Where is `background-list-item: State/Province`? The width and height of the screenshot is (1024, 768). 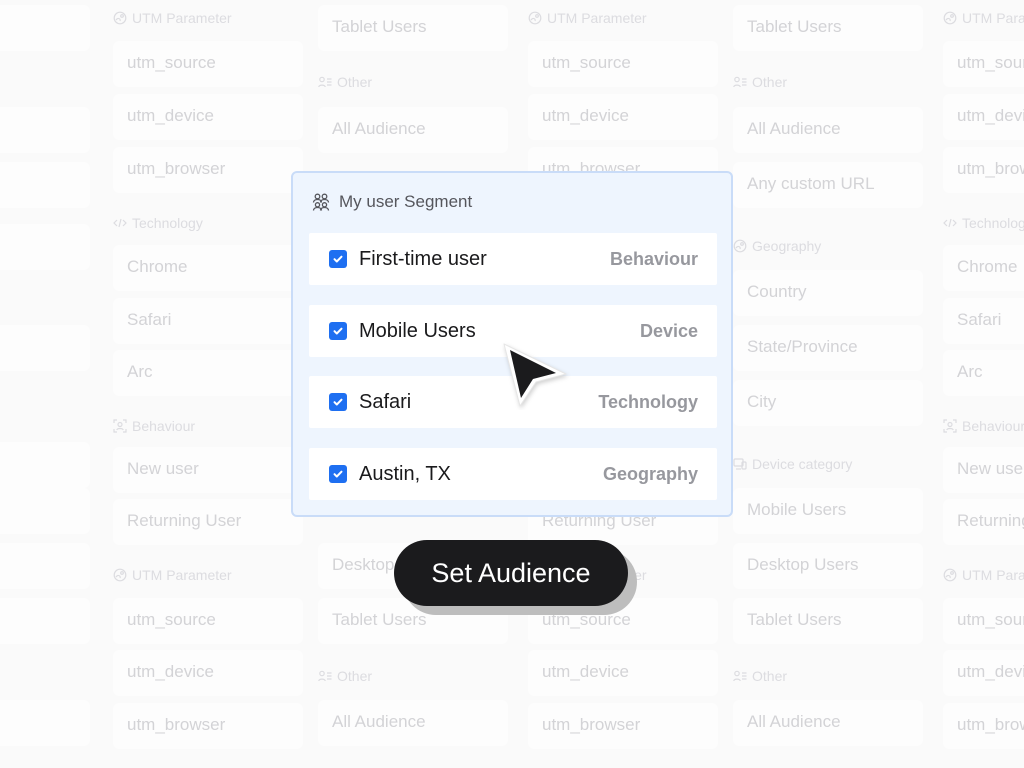
background-list-item: State/Province is located at coordinates (802, 346).